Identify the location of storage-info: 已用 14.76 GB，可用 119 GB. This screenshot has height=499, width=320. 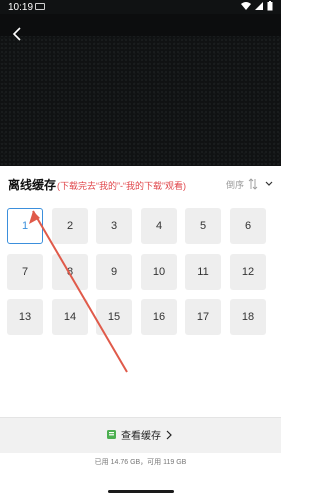
(140, 462).